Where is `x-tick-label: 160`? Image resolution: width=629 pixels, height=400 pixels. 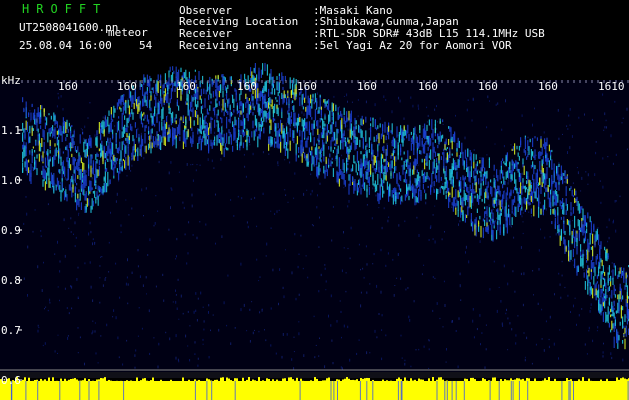
x-tick-label: 160 is located at coordinates (307, 86).